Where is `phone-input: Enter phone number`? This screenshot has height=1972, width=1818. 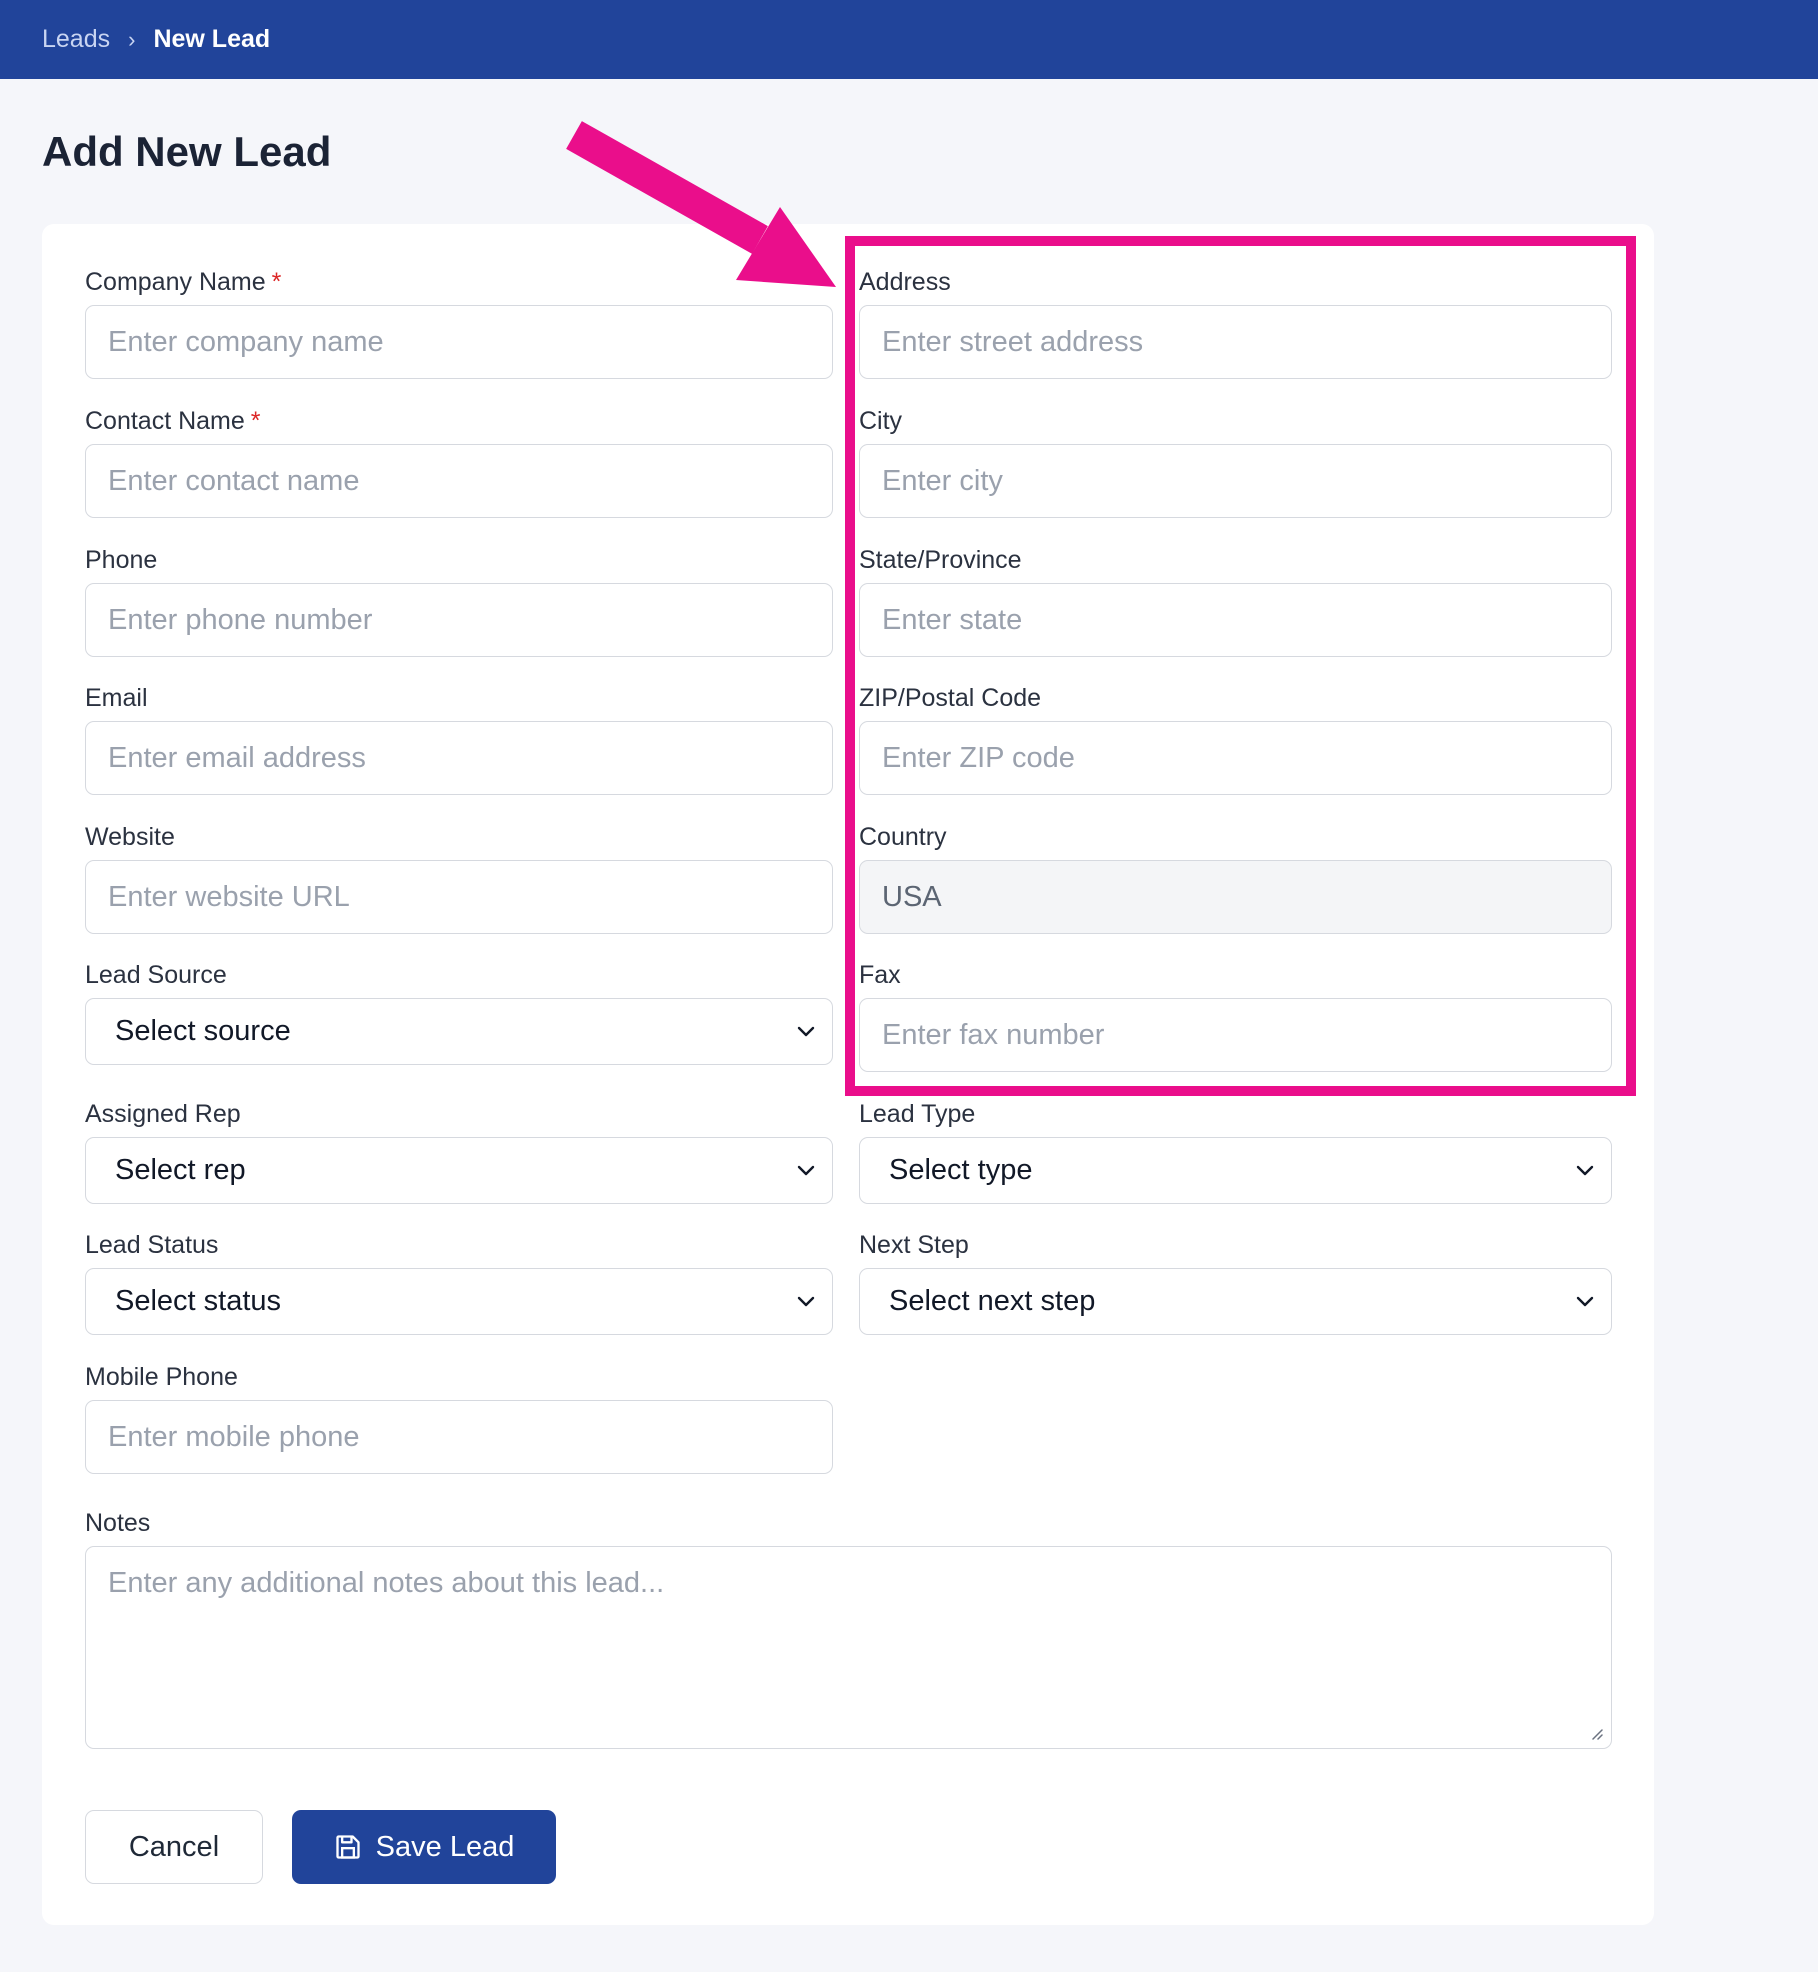 phone-input: Enter phone number is located at coordinates (459, 620).